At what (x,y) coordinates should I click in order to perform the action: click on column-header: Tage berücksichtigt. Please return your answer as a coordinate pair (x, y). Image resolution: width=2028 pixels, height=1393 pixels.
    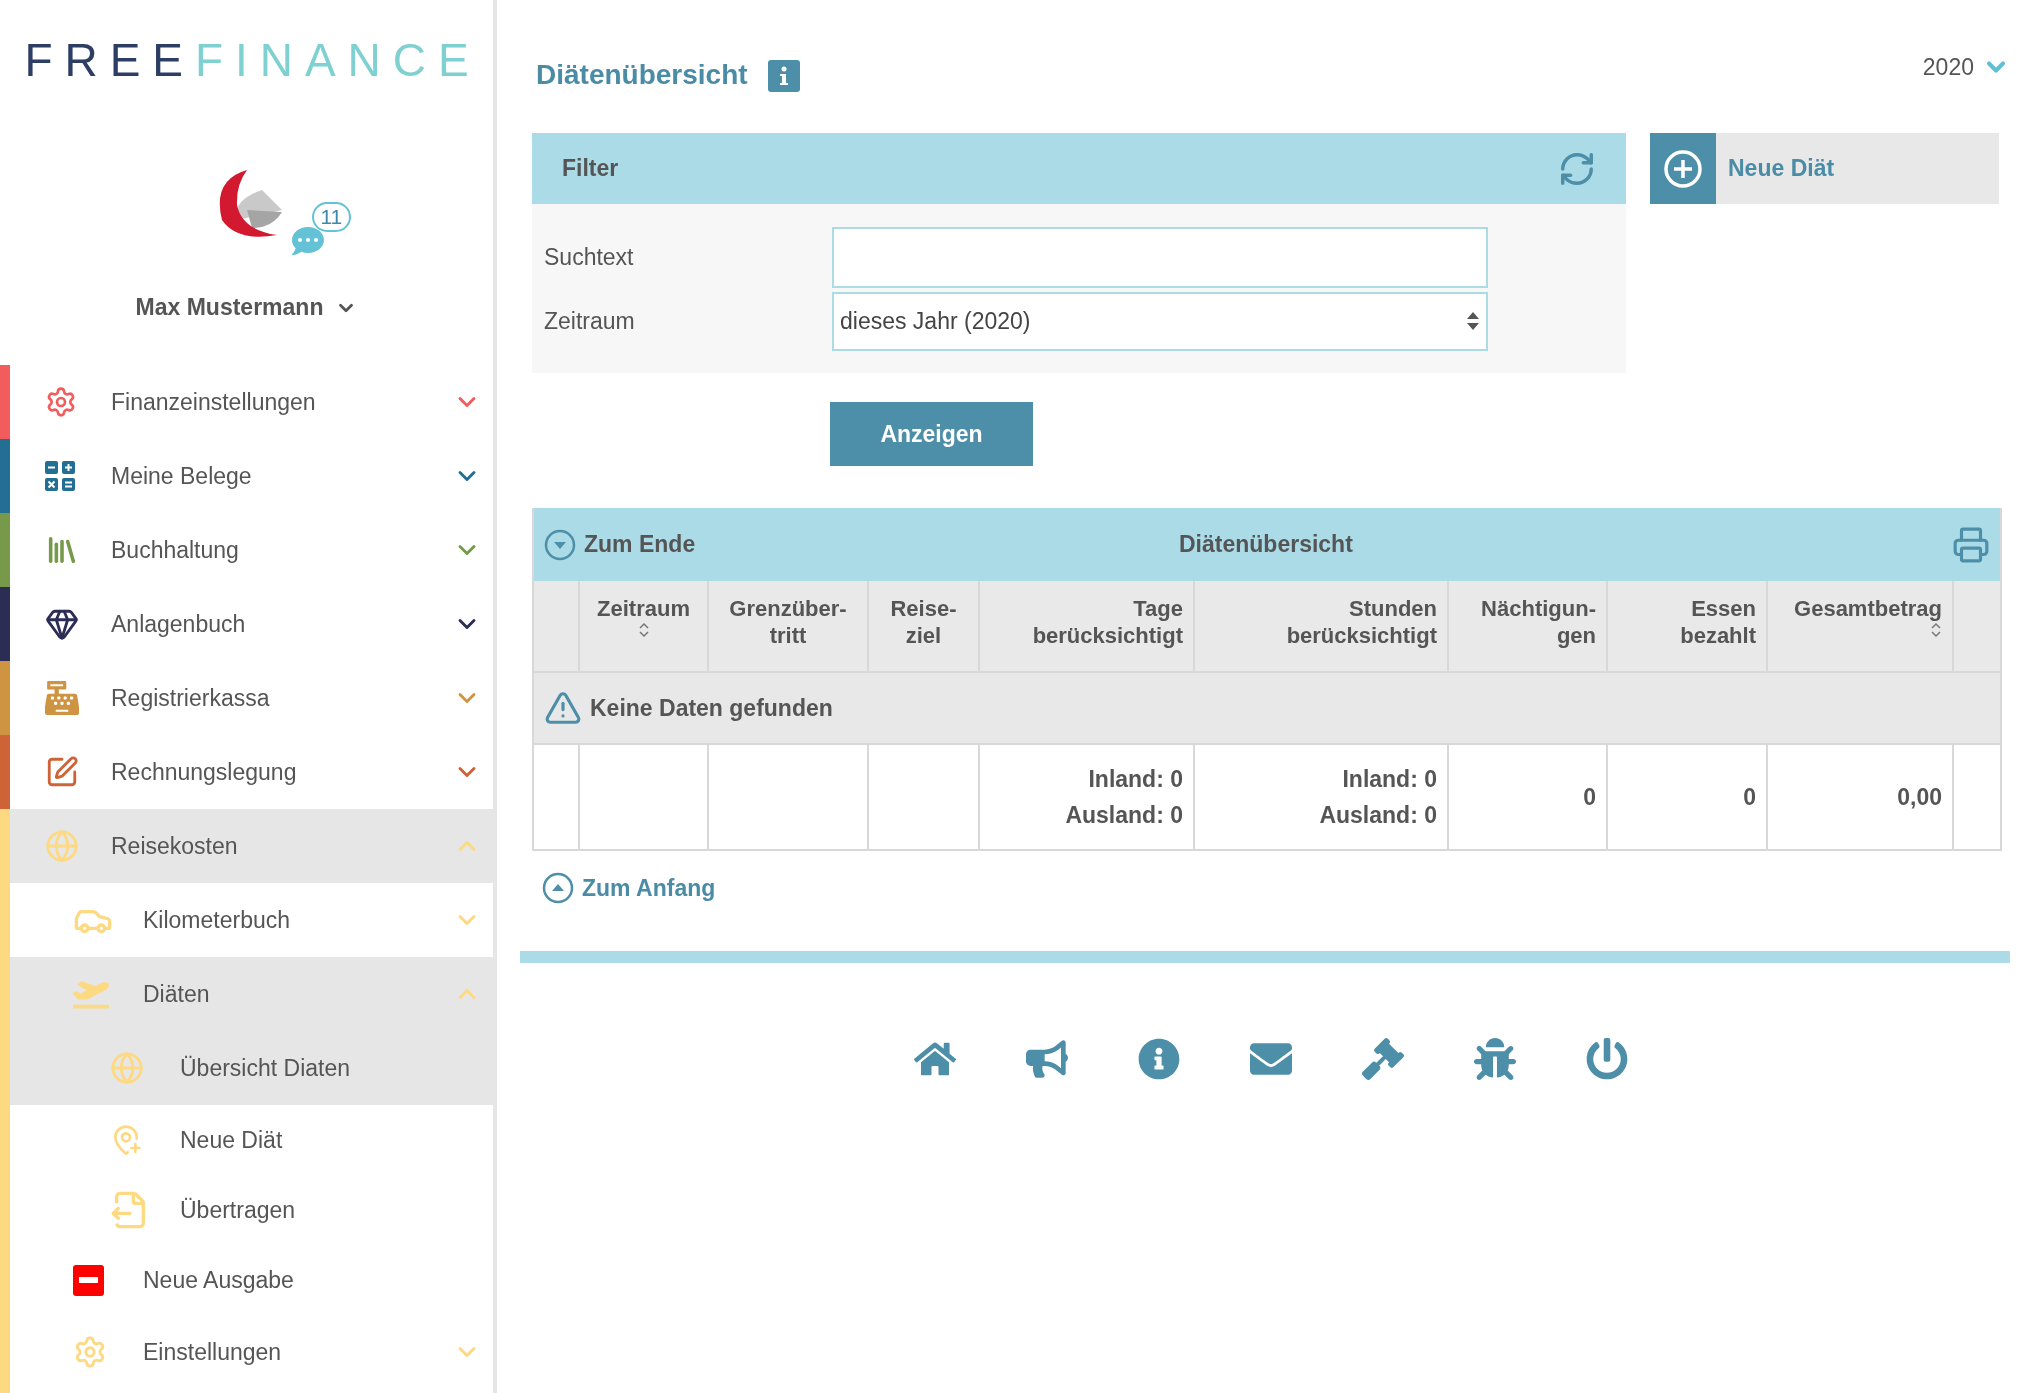
    Looking at the image, I should click on (1107, 622).